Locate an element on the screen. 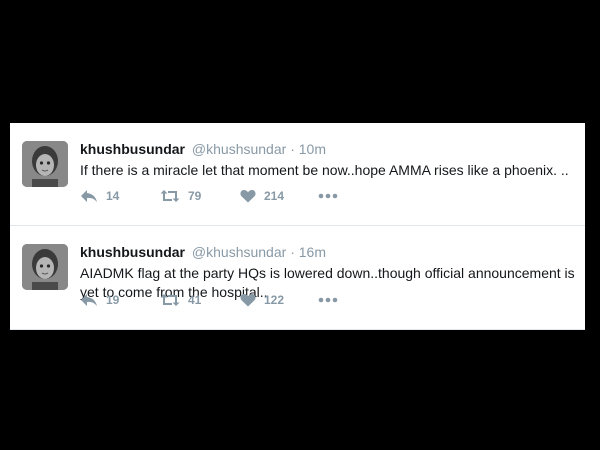  tweet-header: khushbusundar @khushsundar · 16m is located at coordinates (203, 252).